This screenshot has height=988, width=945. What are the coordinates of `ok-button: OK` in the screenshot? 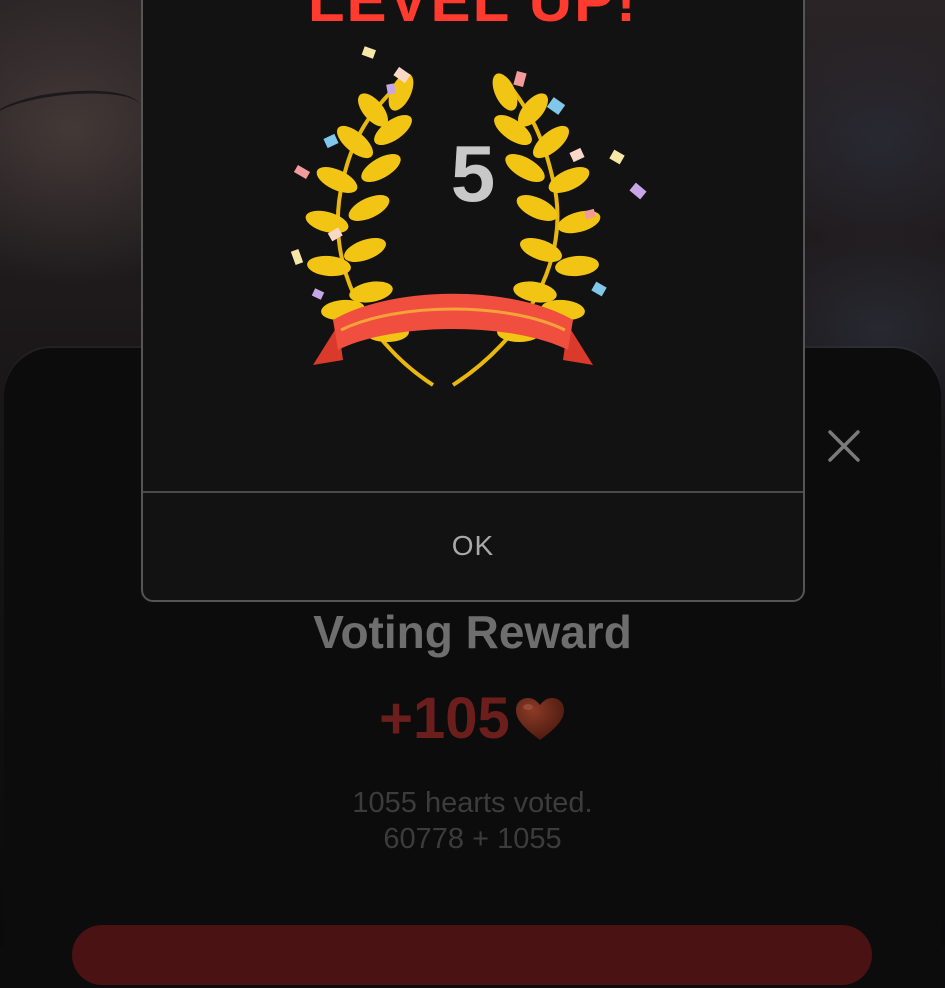 It's located at (473, 545).